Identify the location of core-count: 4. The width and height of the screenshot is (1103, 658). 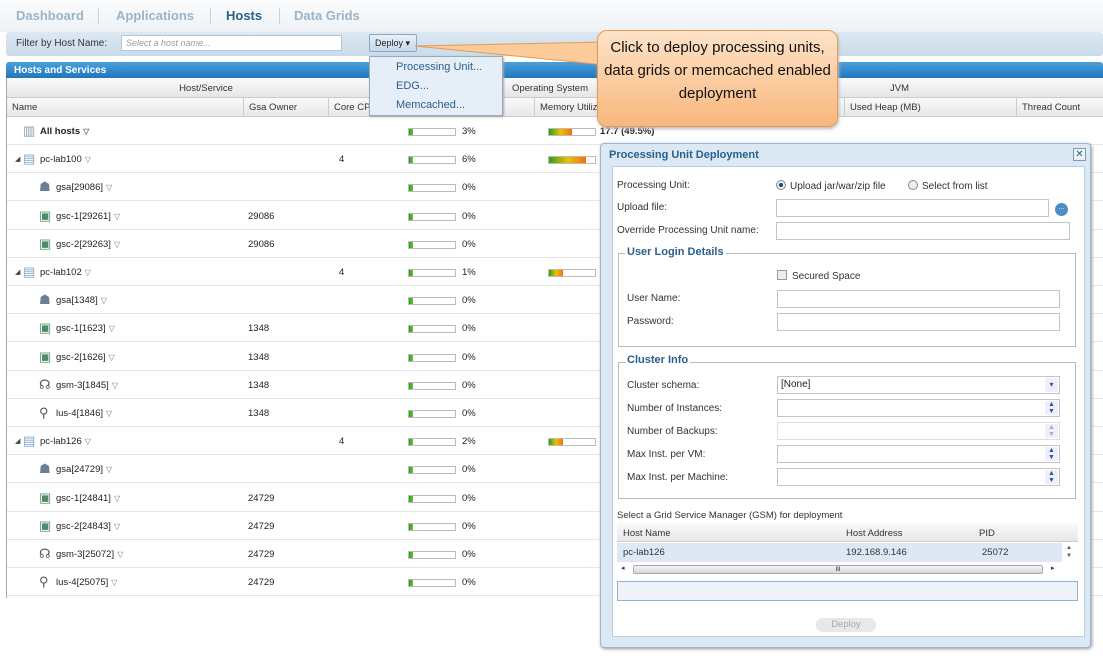
(342, 160).